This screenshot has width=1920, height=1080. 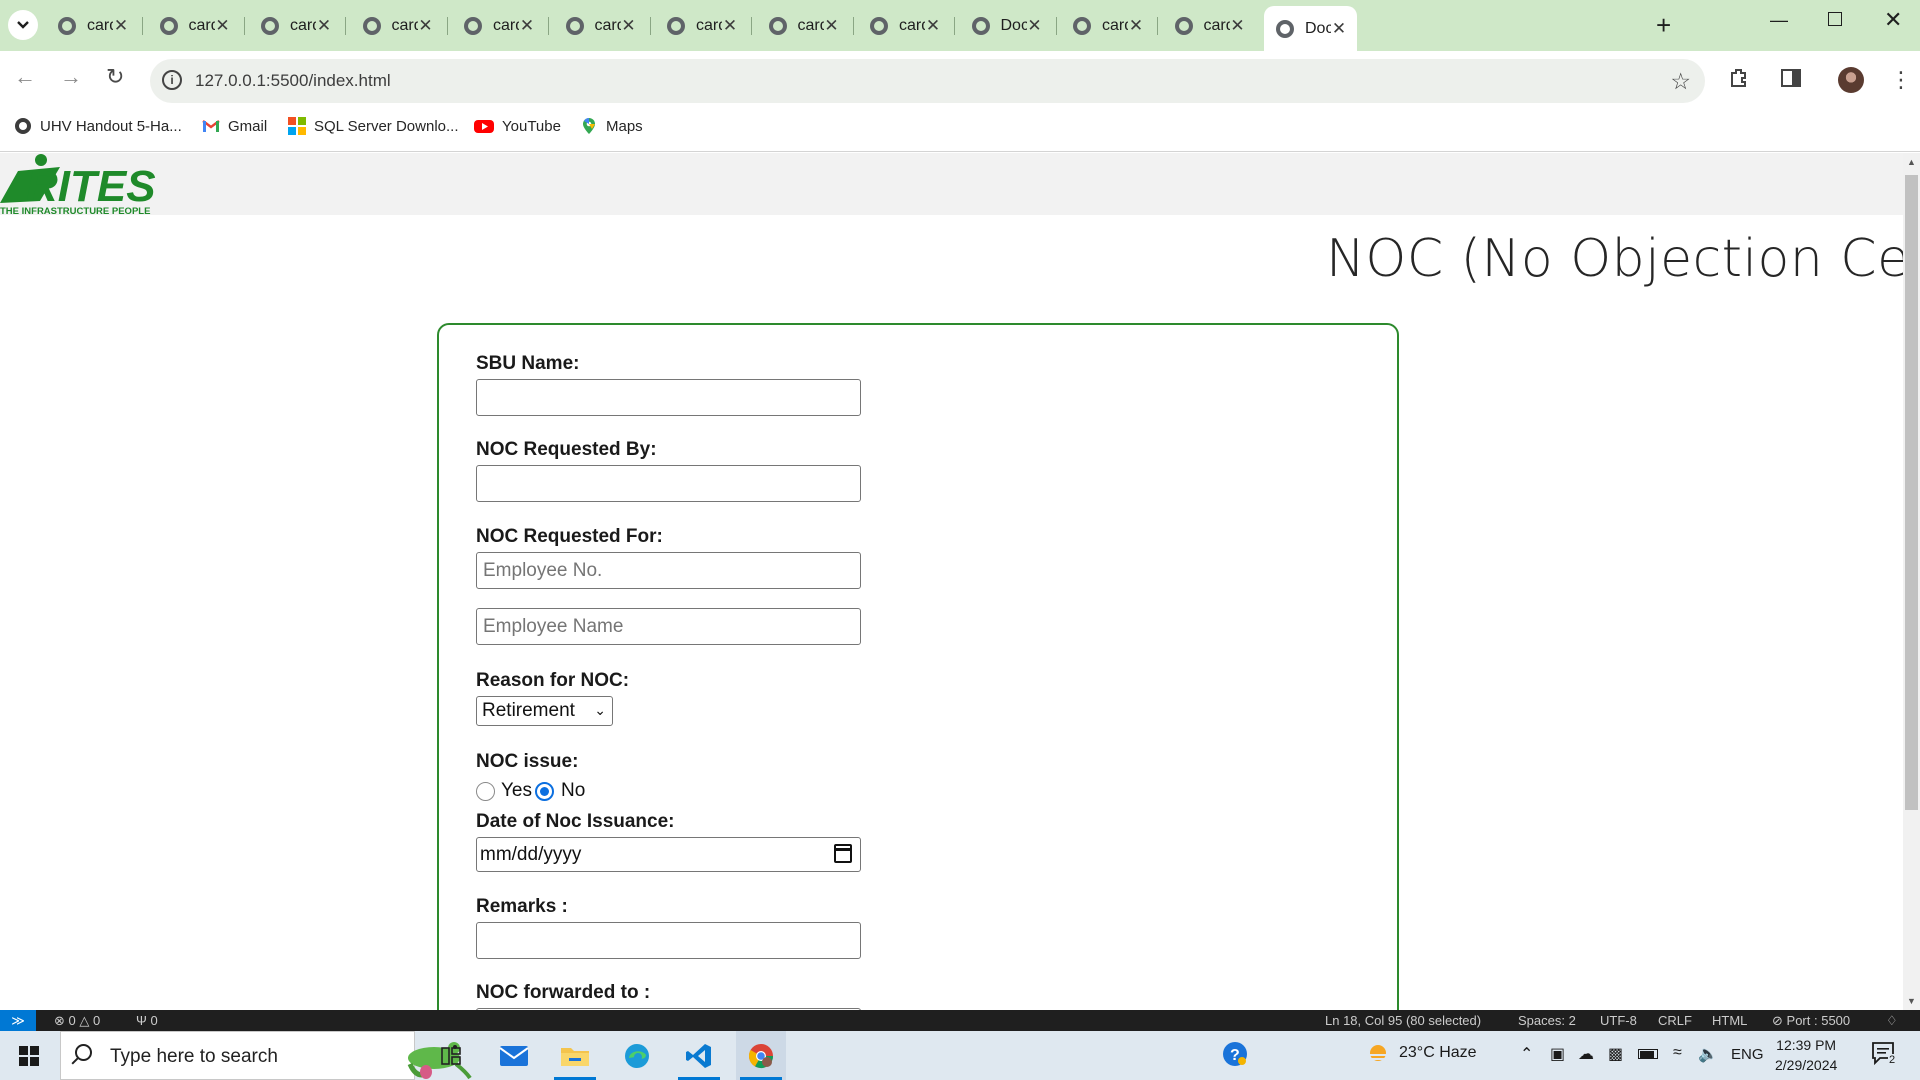 I want to click on eol-setting: CRLF, so click(x=1675, y=1020).